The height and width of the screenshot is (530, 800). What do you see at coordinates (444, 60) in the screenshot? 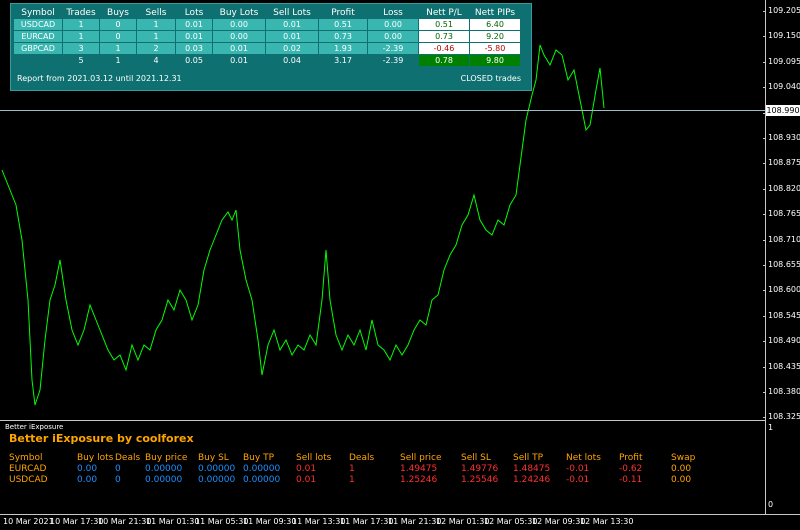
I see `cell: 0.78` at bounding box center [444, 60].